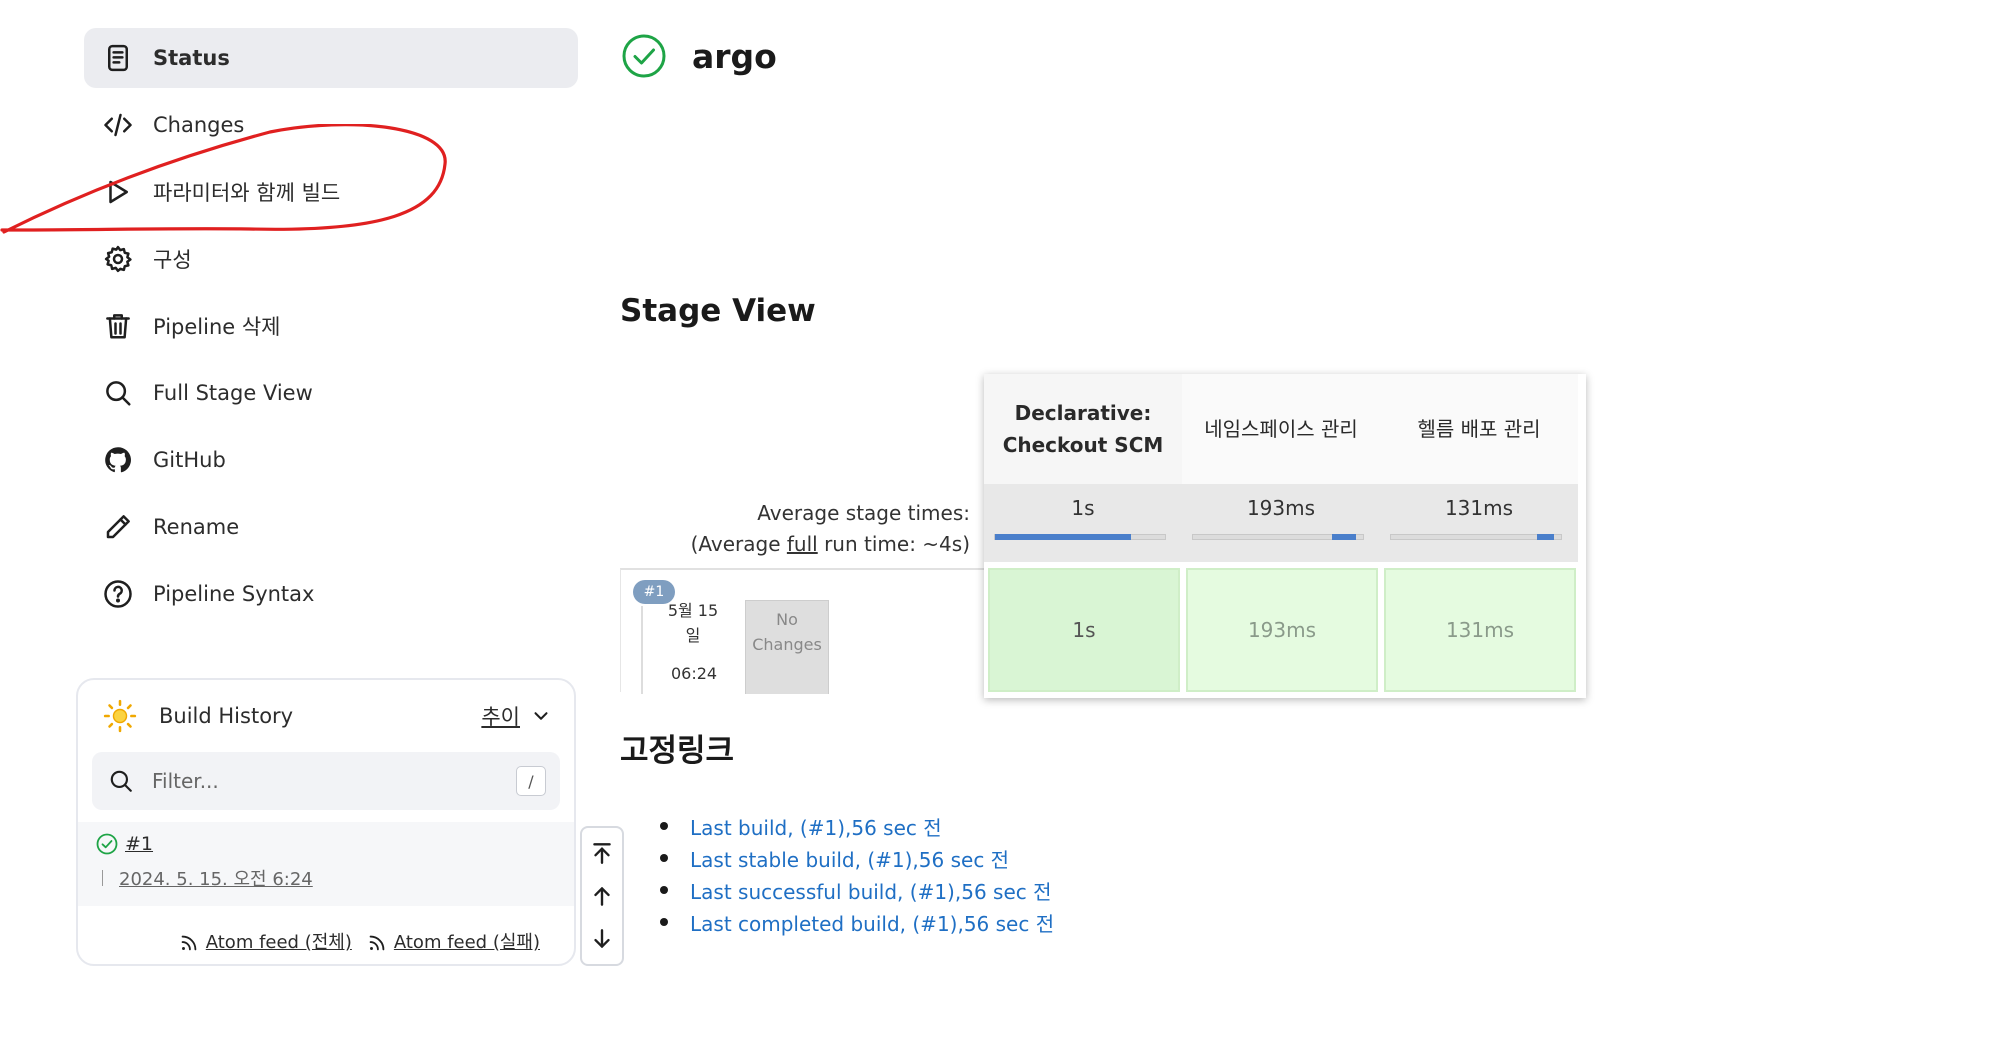  I want to click on sidebar-item-build-with-parameters: 파라미터와 함께 빌드, so click(331, 192).